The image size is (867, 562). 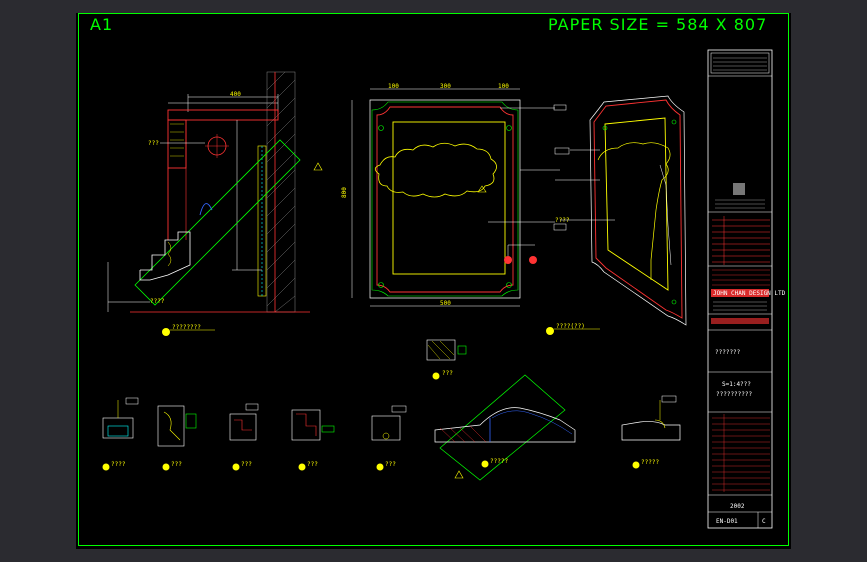 What do you see at coordinates (120, 434) in the screenshot?
I see `detail-1: ????` at bounding box center [120, 434].